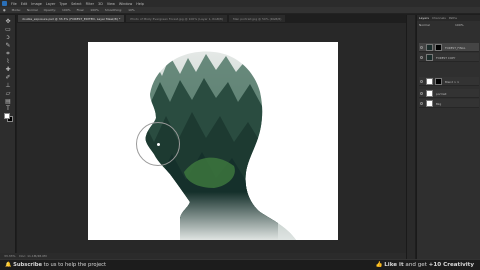 Image resolution: width=480 pixels, height=270 pixels. I want to click on bell-icon: 🔔, so click(8, 265).